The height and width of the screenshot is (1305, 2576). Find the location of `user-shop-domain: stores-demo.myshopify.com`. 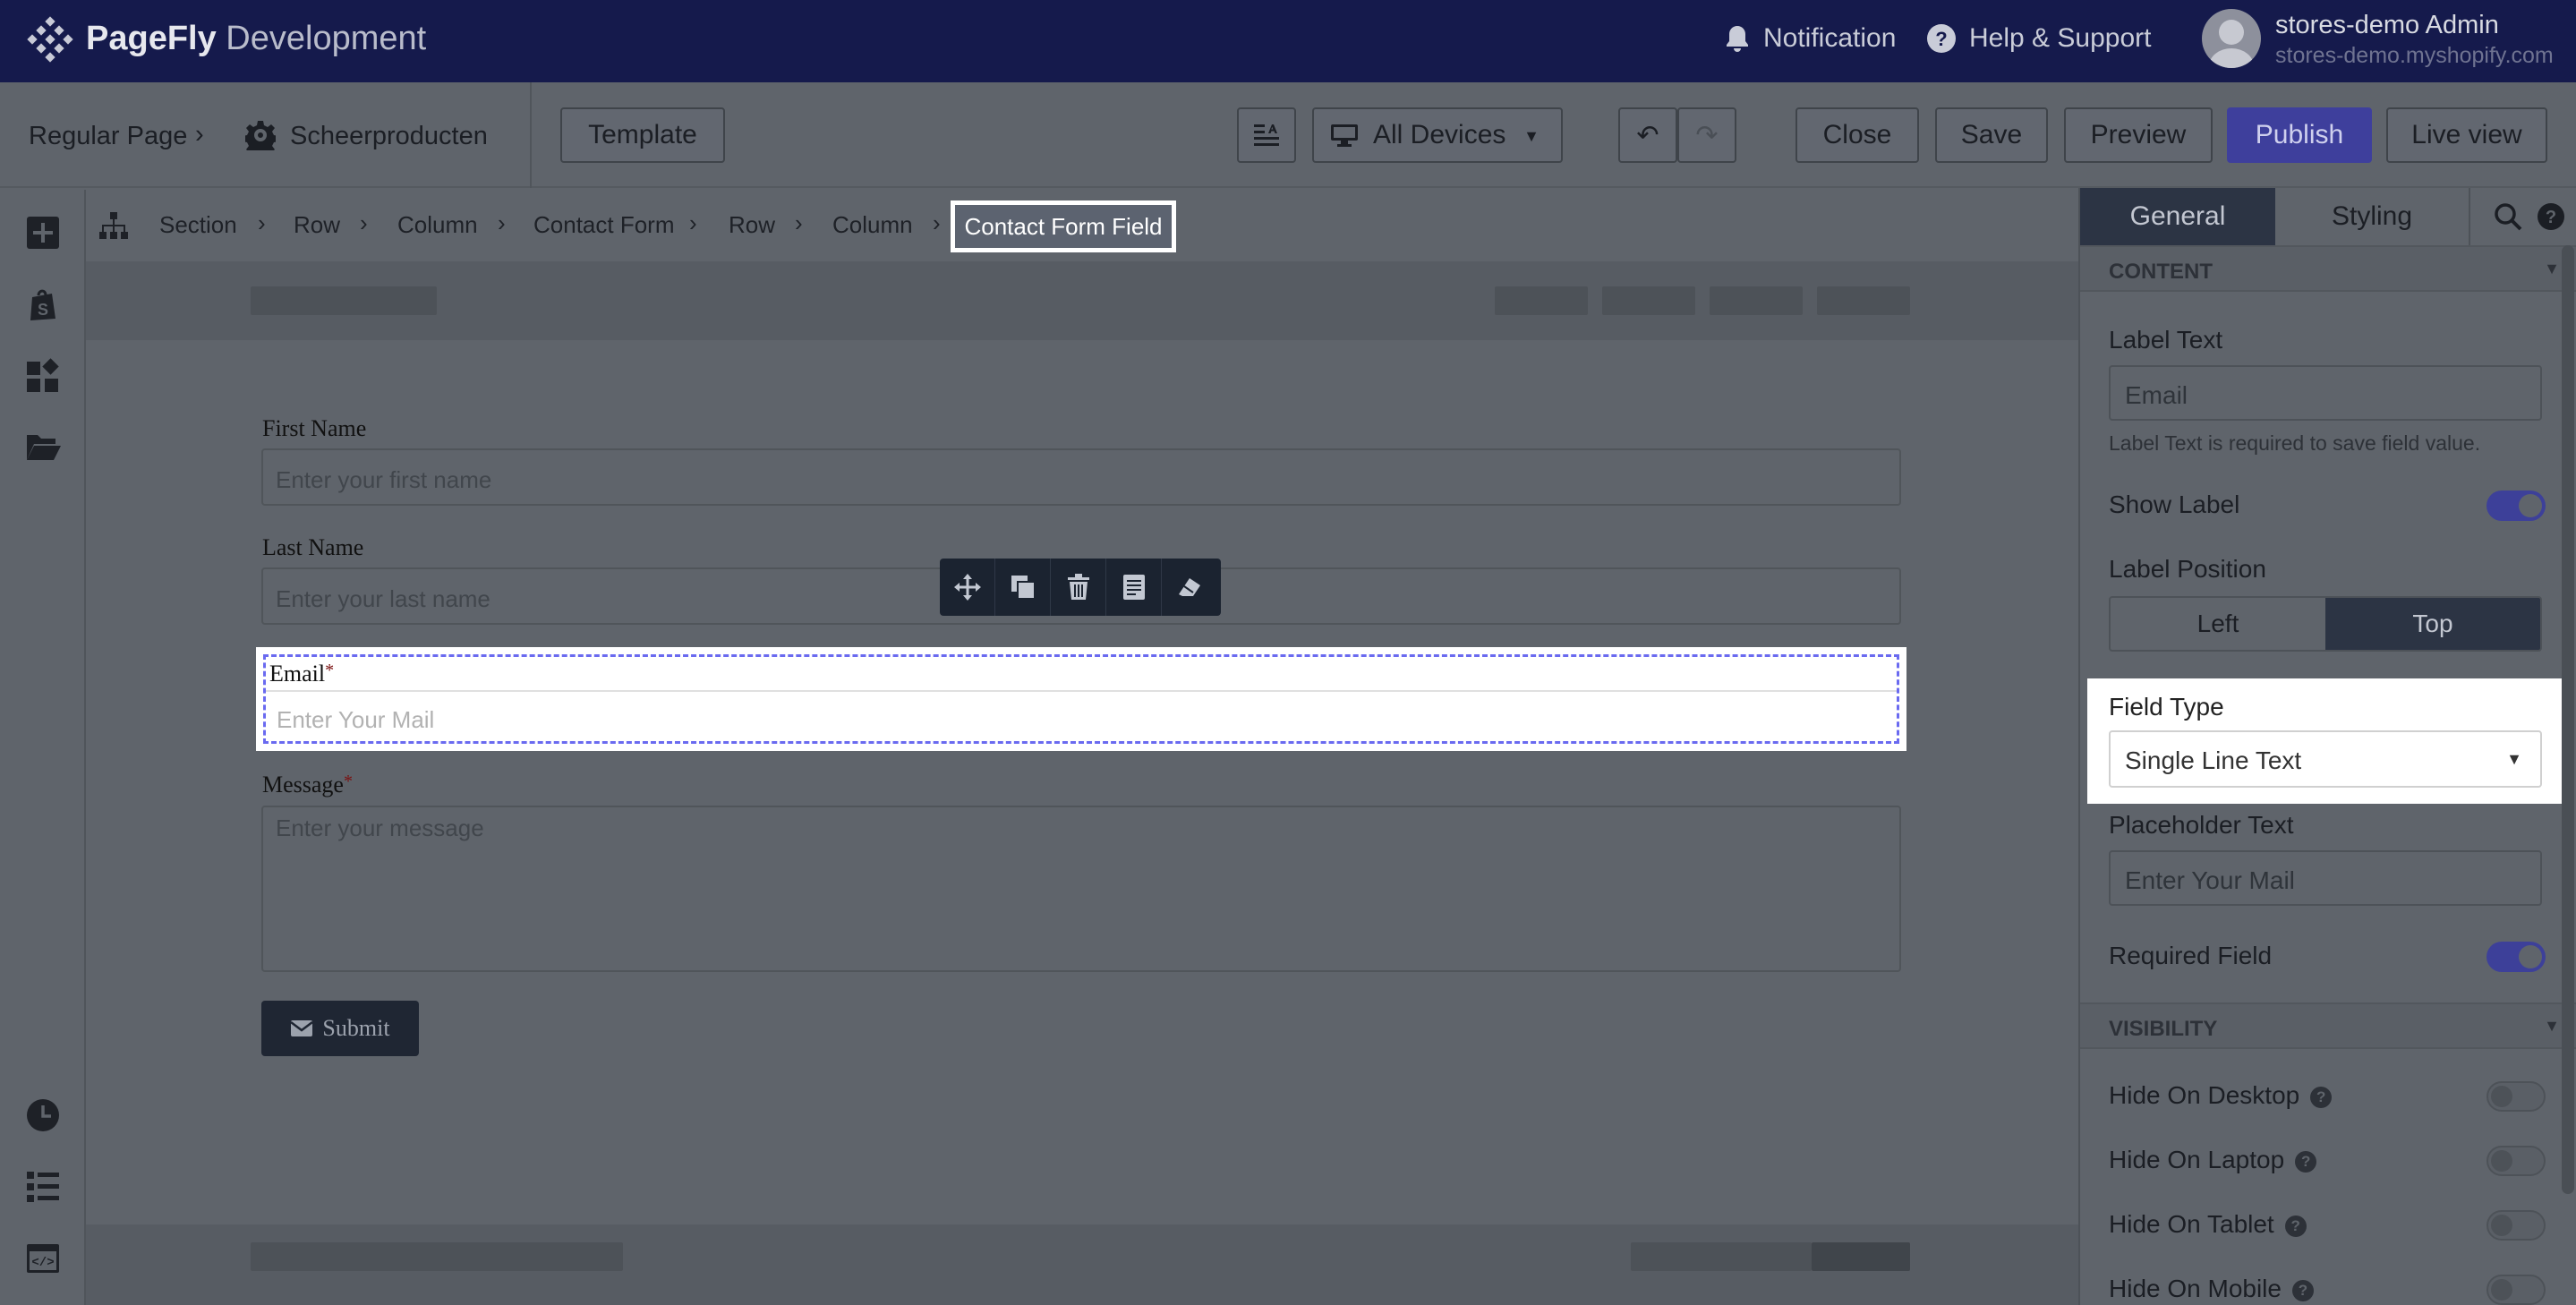

user-shop-domain: stores-demo.myshopify.com is located at coordinates (2414, 55).